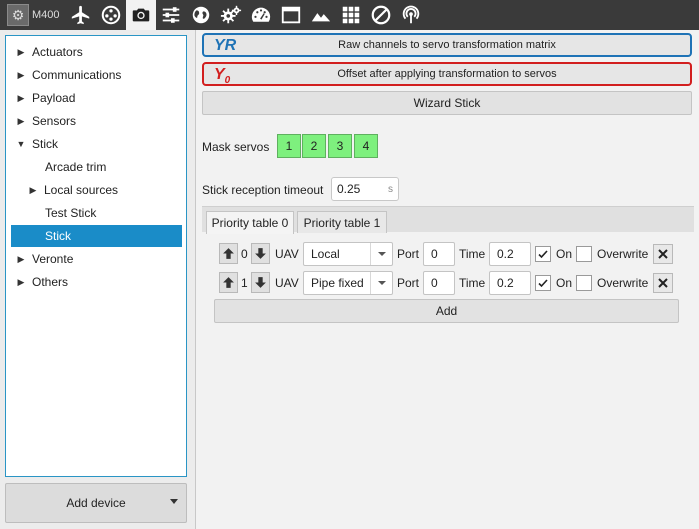 The width and height of the screenshot is (699, 529). Describe the element at coordinates (81, 190) in the screenshot. I see `tree-item-label: Local sources` at that location.